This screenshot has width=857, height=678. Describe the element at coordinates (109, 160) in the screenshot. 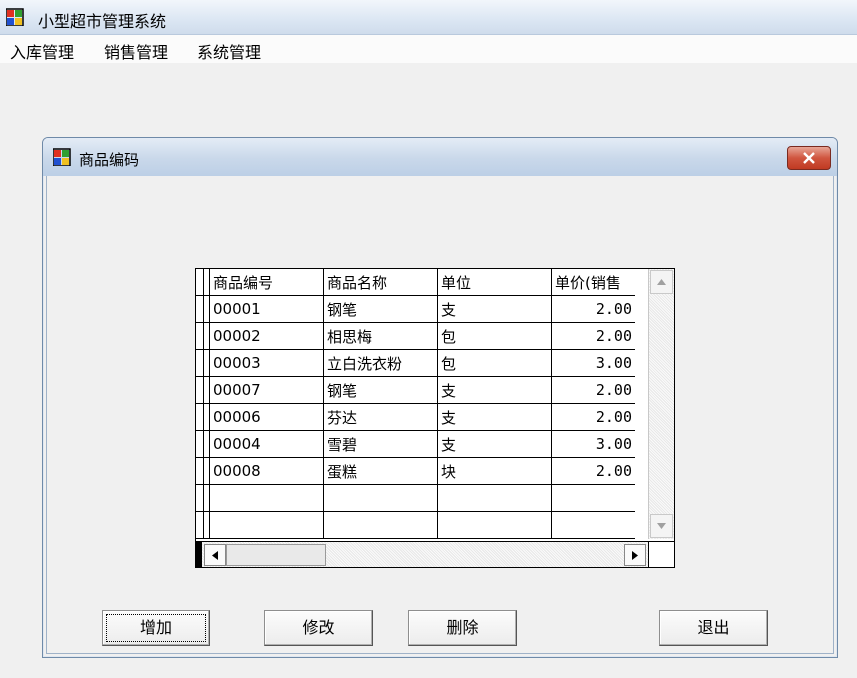

I see `dialog-title: 商品编码` at that location.